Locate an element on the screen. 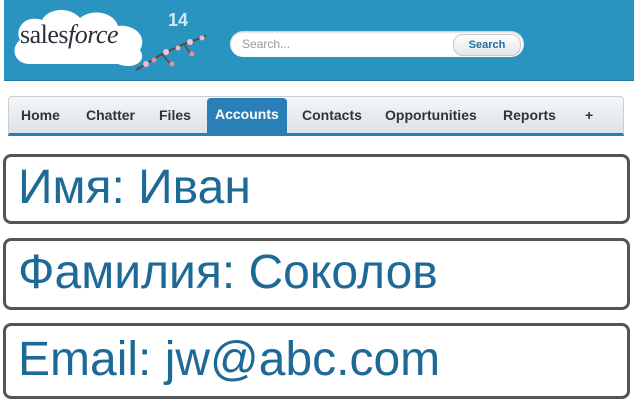  last-name-text: Фамилия: Соколов is located at coordinates (228, 272).